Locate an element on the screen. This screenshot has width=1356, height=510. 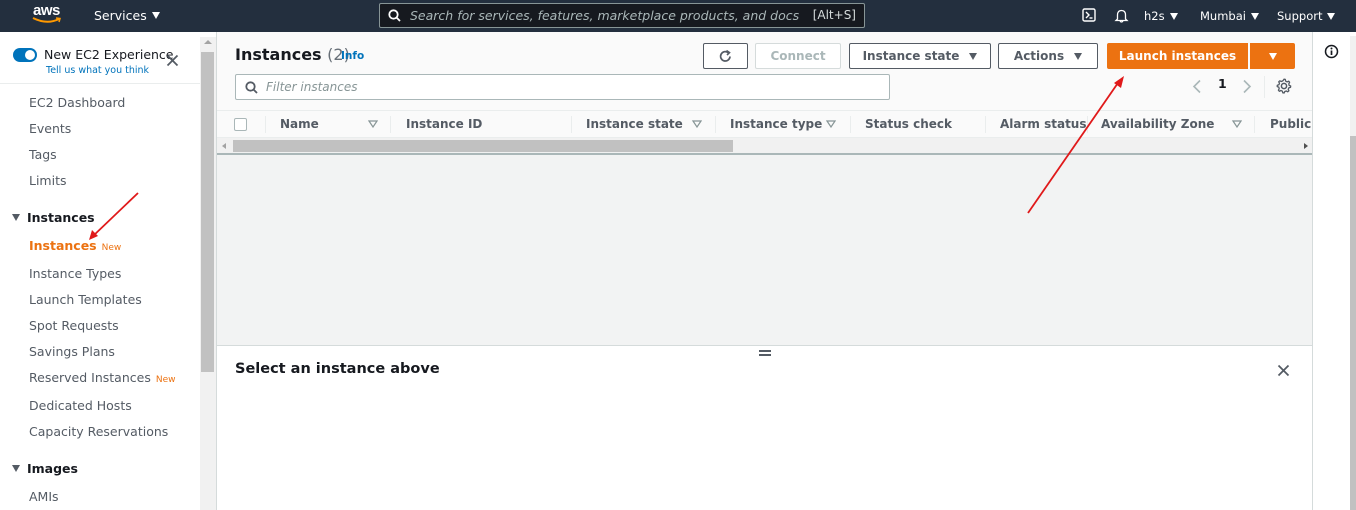
sidebar-scrollbar-thumb is located at coordinates (207, 212).